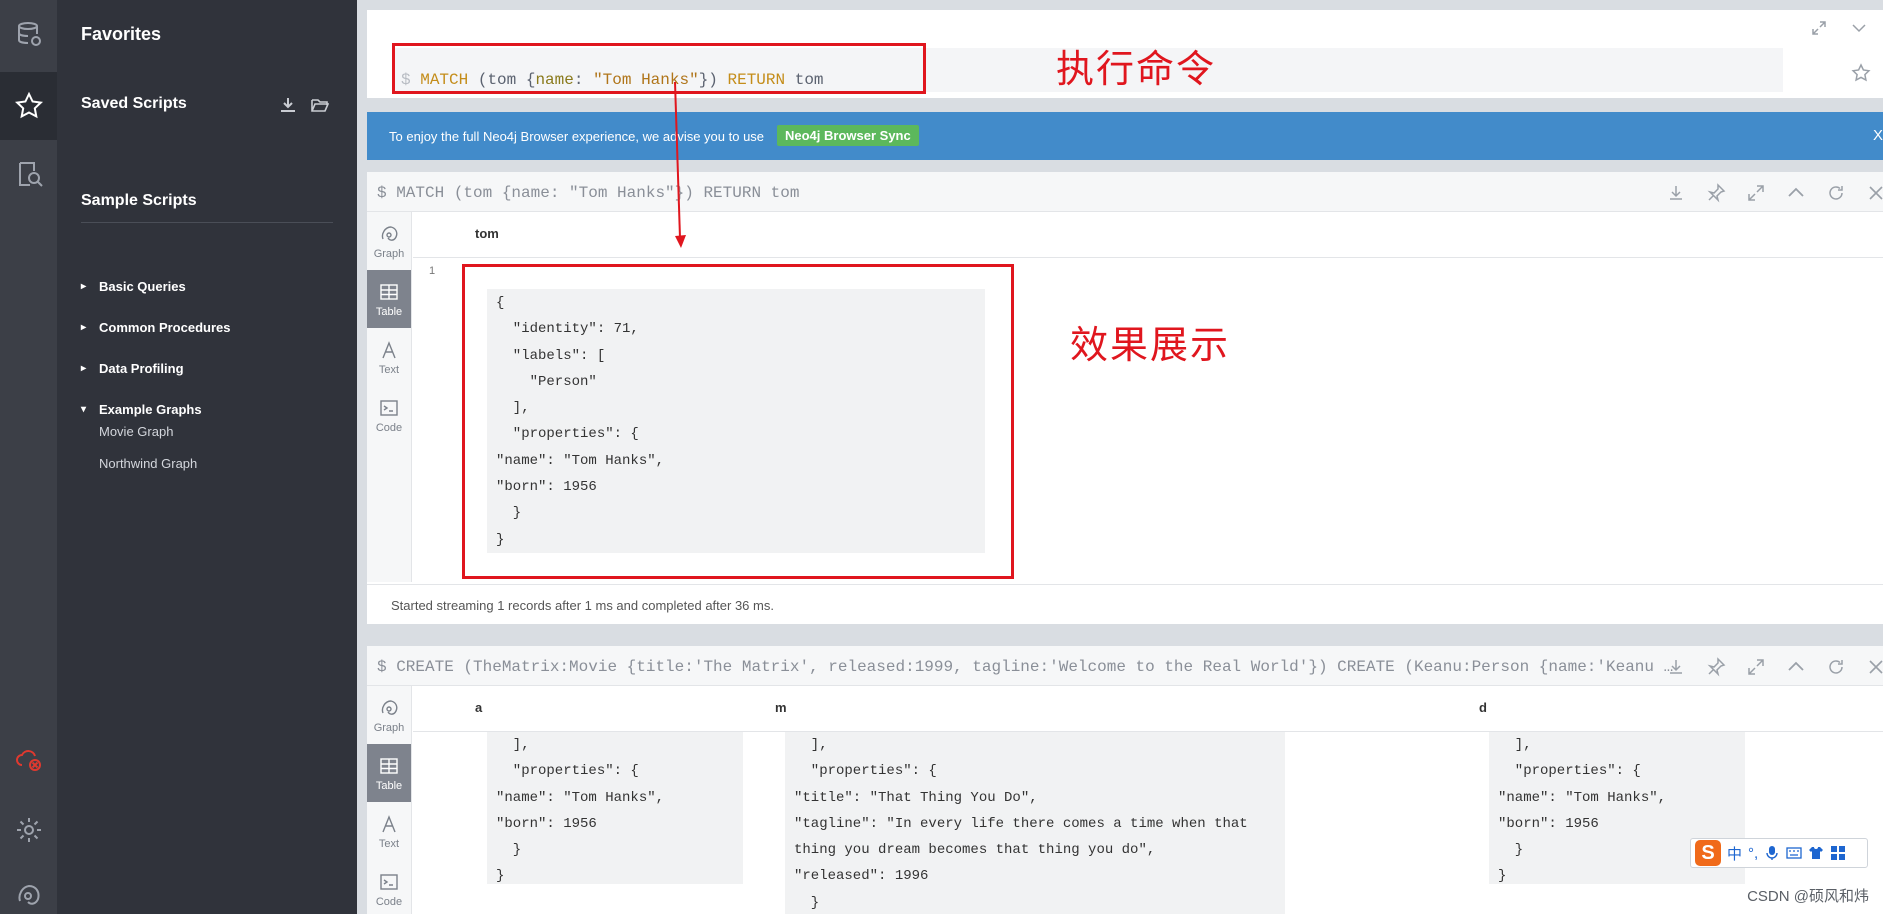  Describe the element at coordinates (1753, 853) in the screenshot. I see `ime-punctuation: °,` at that location.